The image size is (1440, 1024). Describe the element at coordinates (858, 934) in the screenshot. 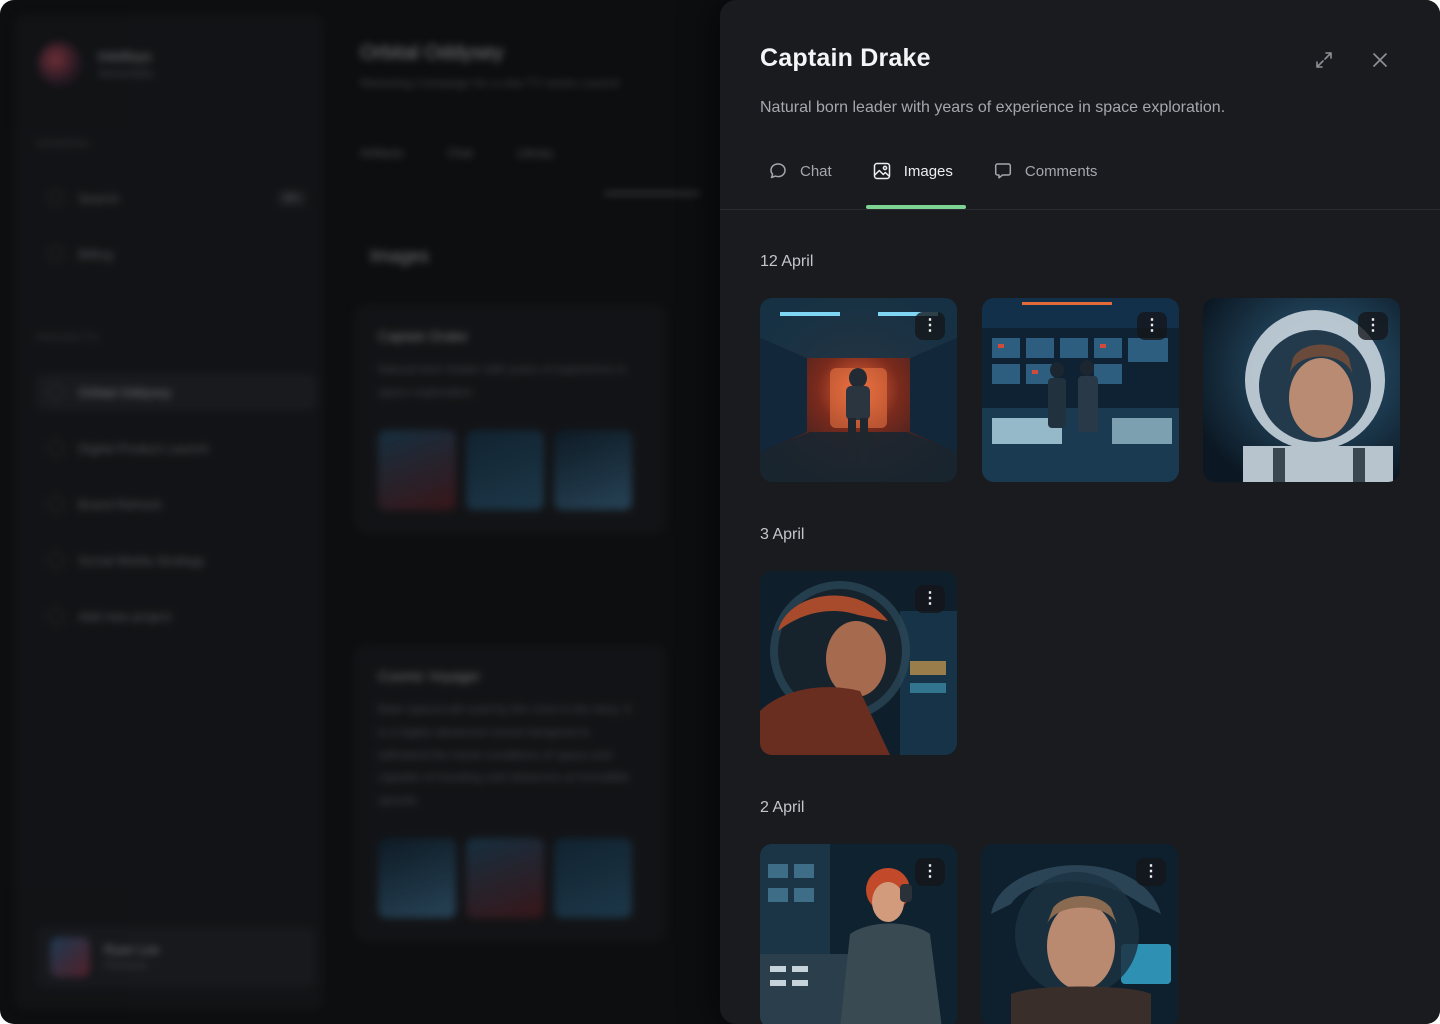

I see `image-red-haired-pilot-at-console: ⋮` at that location.